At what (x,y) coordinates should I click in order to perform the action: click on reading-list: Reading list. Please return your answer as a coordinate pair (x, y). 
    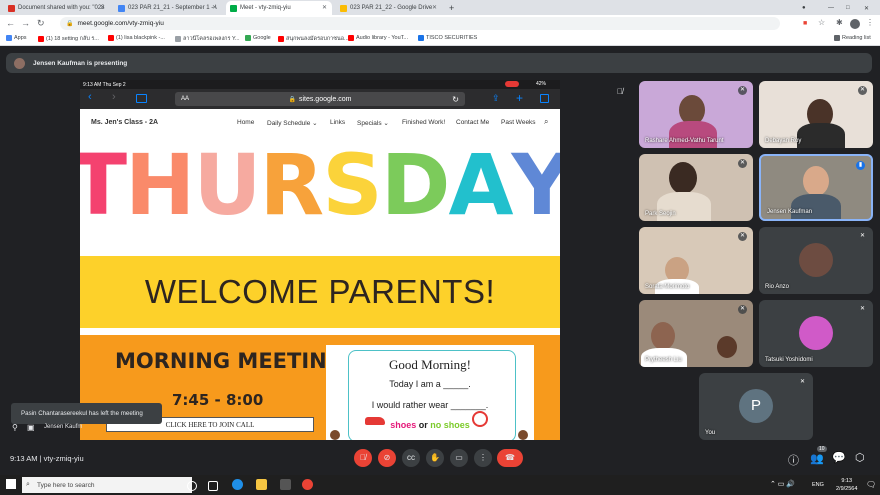
    Looking at the image, I should click on (852, 38).